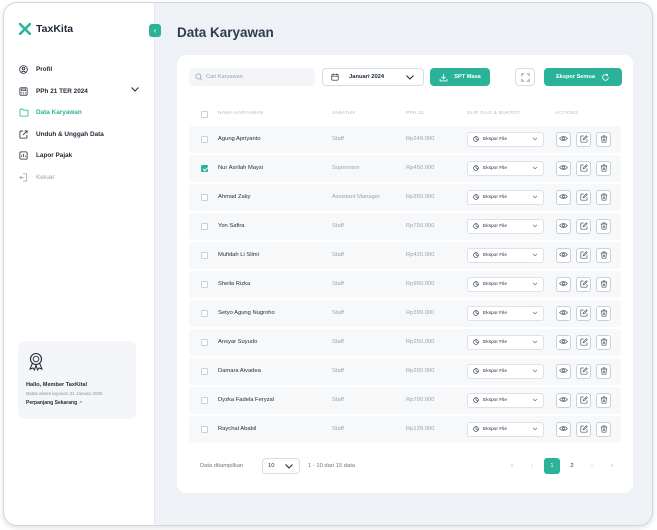  Describe the element at coordinates (80, 70) in the screenshot. I see `sidebar-item-profil: Profil` at that location.